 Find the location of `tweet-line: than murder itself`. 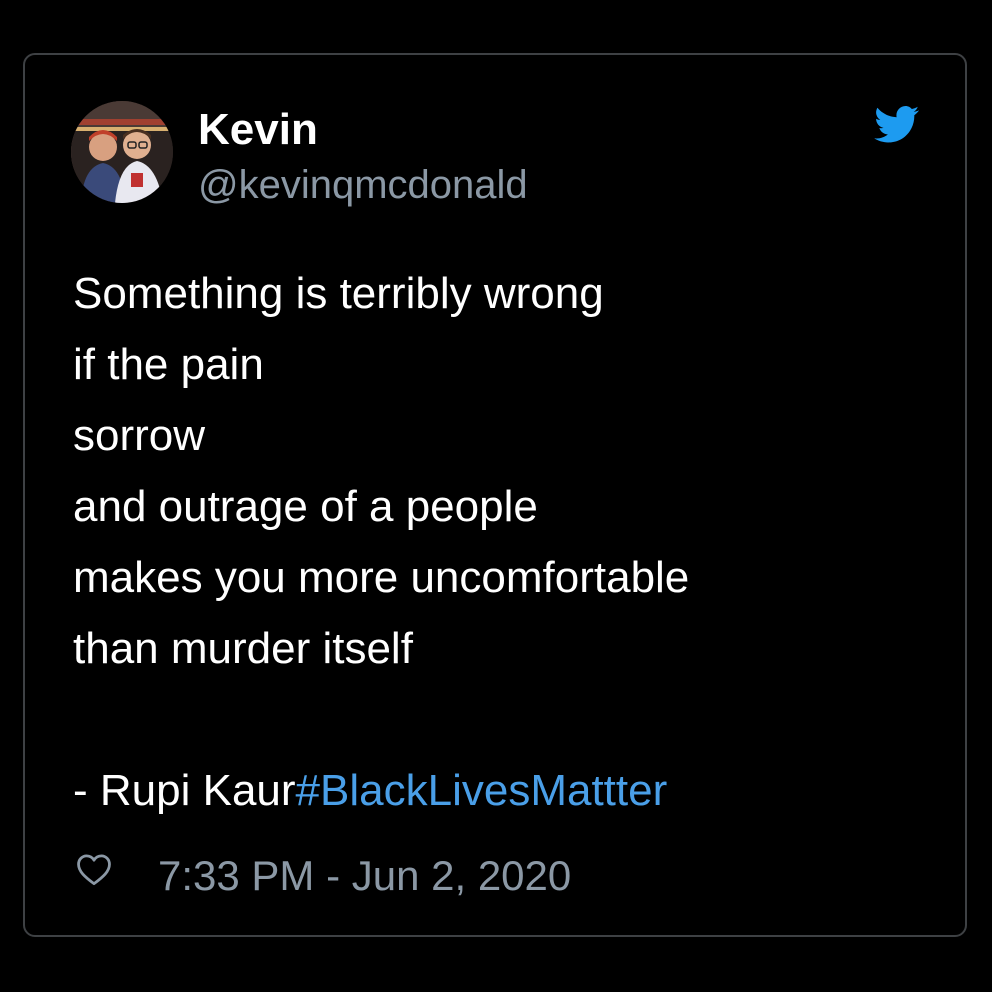

tweet-line: than murder itself is located at coordinates (243, 648).